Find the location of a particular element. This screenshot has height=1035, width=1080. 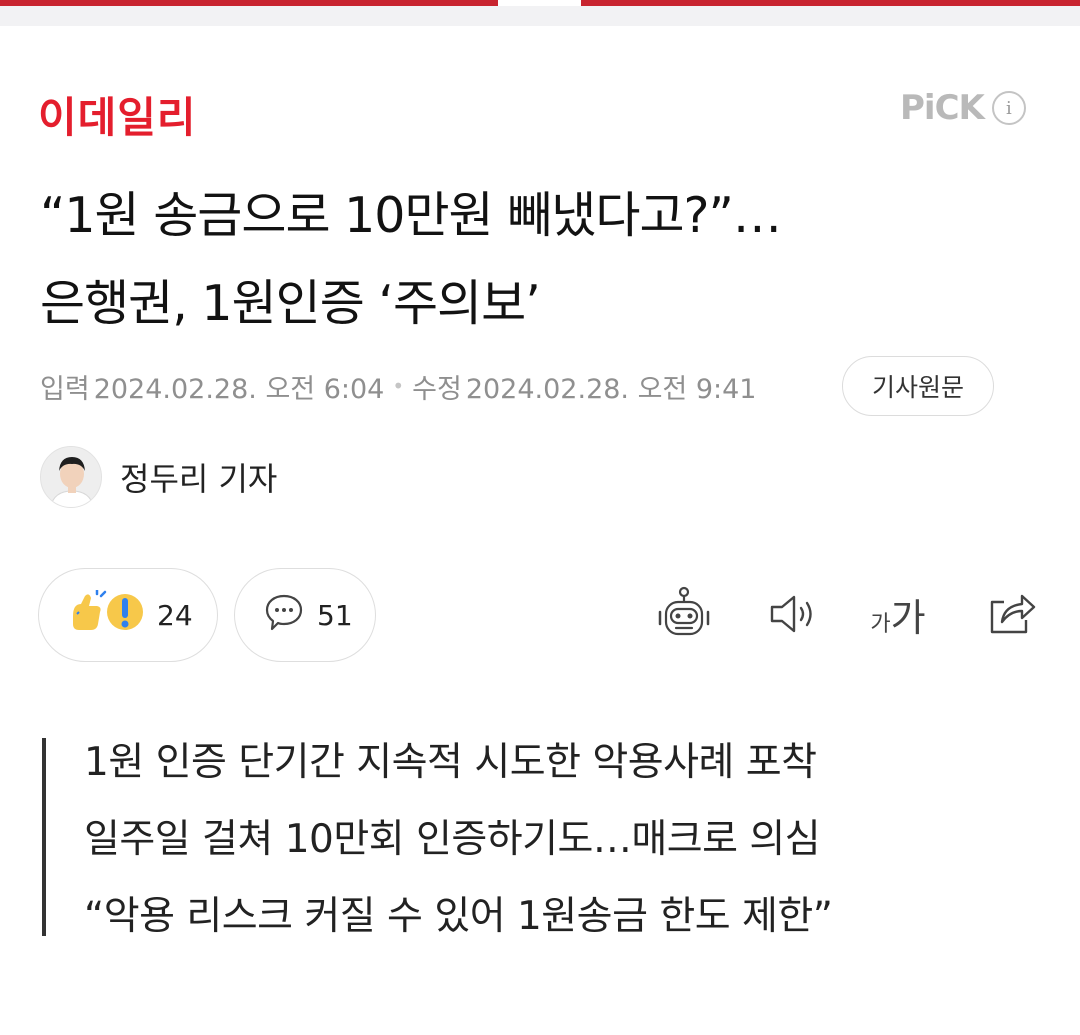

comment-button: 51 is located at coordinates (305, 615).